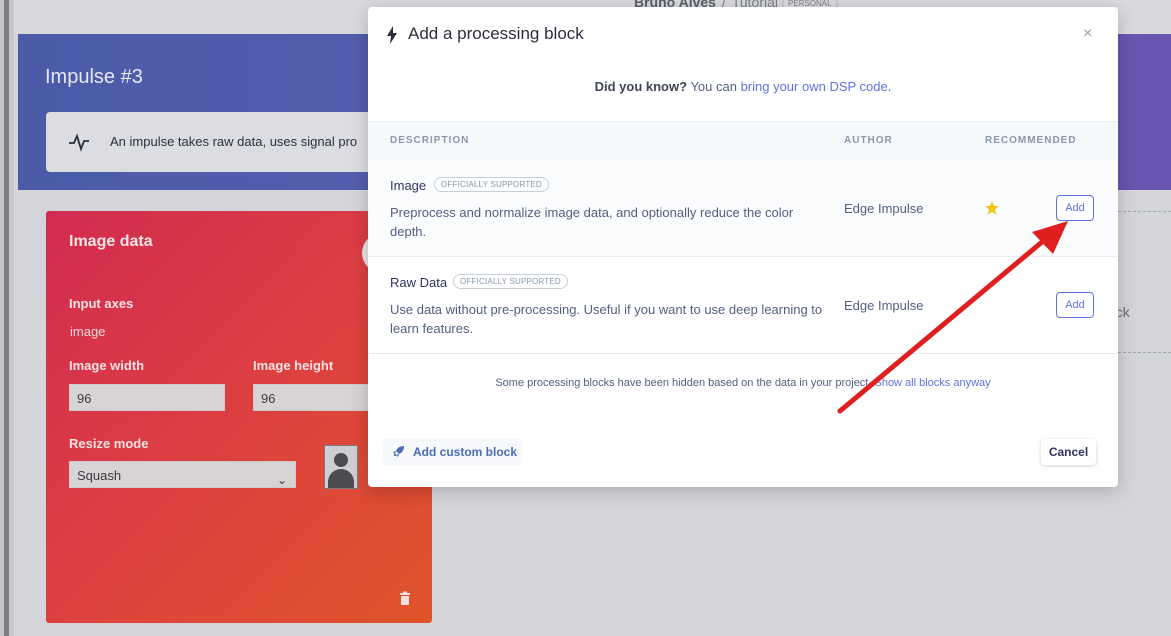 This screenshot has height=636, width=1171. What do you see at coordinates (88, 331) in the screenshot?
I see `input-axes-value: image` at bounding box center [88, 331].